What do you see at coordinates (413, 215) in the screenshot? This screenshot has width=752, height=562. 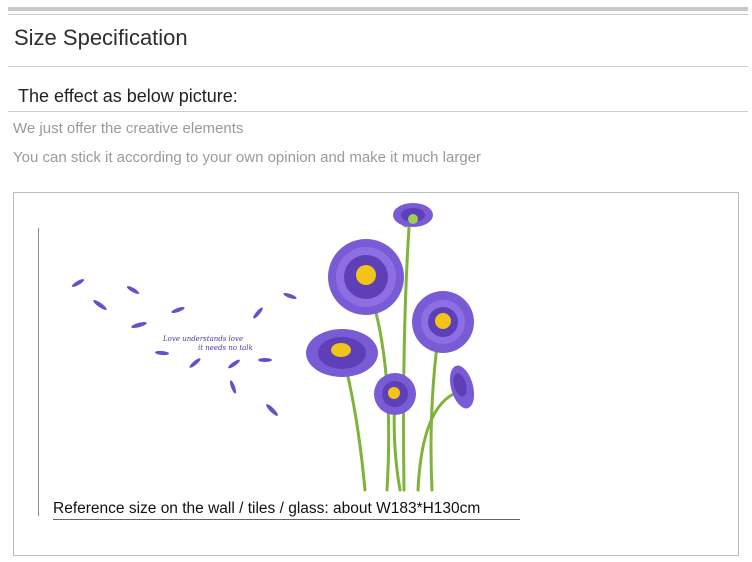 I see `daisy-bud-top` at bounding box center [413, 215].